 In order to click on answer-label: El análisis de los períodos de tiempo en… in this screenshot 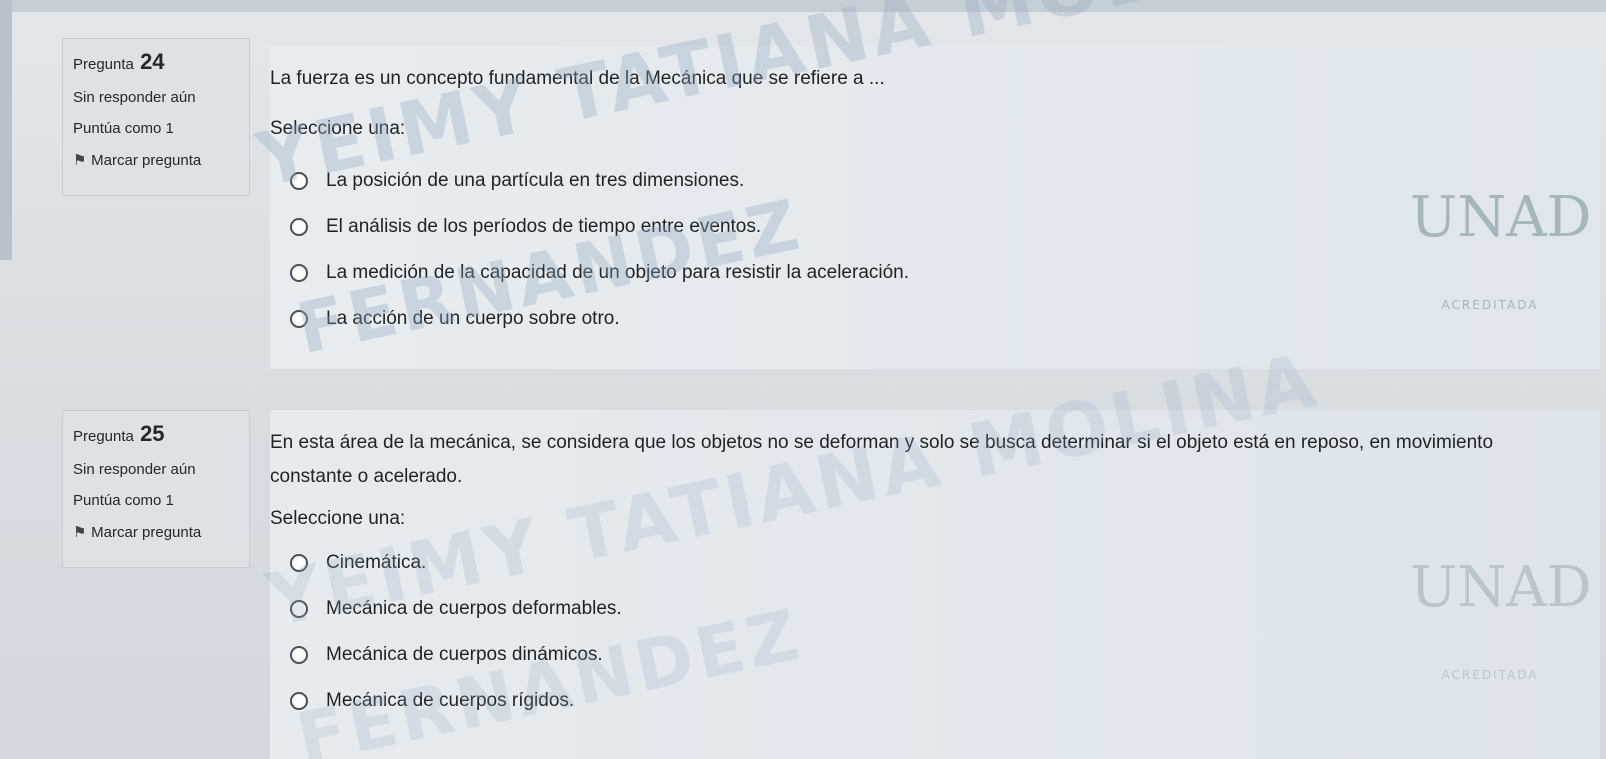, I will do `click(544, 226)`.